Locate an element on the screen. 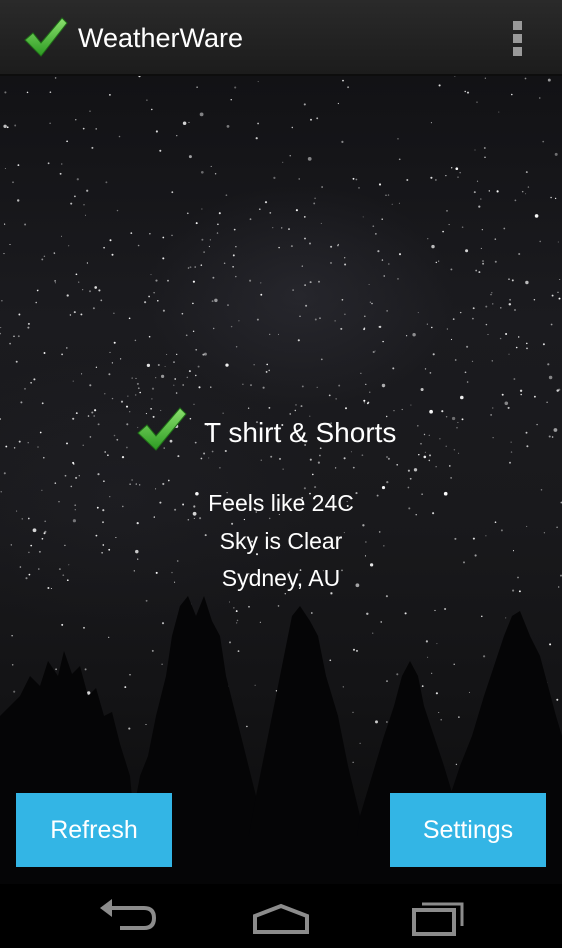  overflow-menu-icon is located at coordinates (518, 38).